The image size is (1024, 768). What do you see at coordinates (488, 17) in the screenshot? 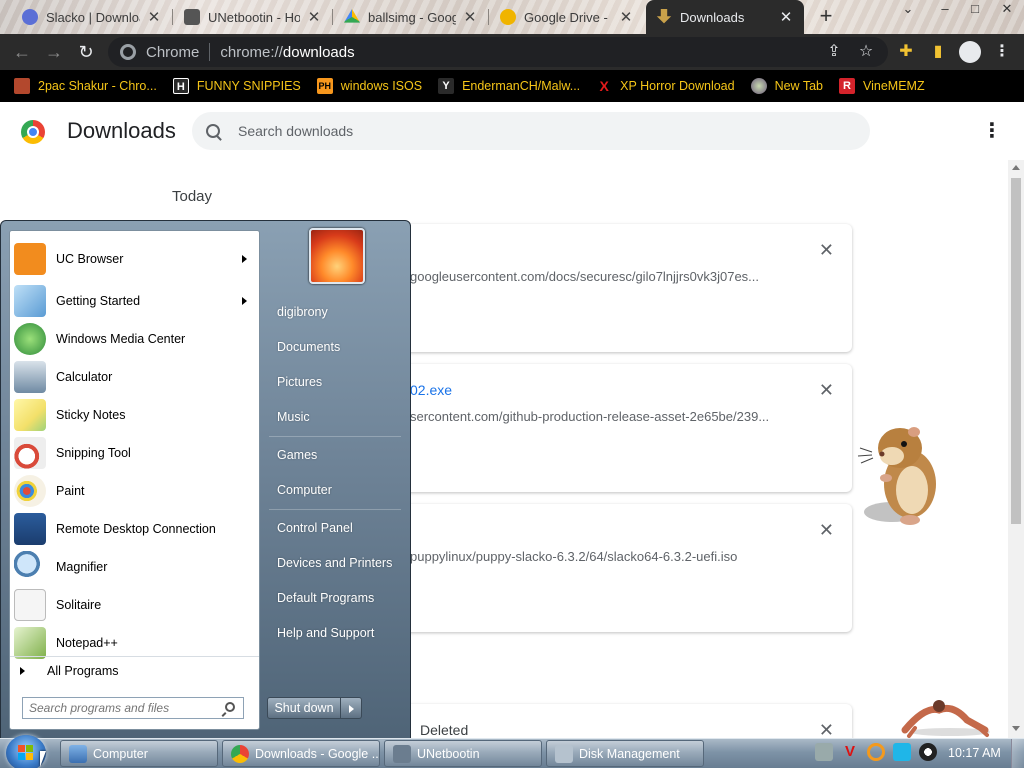
I see `tab-separator` at bounding box center [488, 17].